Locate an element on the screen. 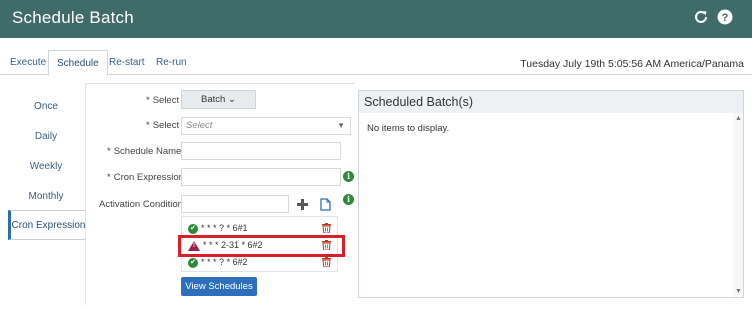 The height and width of the screenshot is (310, 752). page-title: Schedule Batch is located at coordinates (73, 17).